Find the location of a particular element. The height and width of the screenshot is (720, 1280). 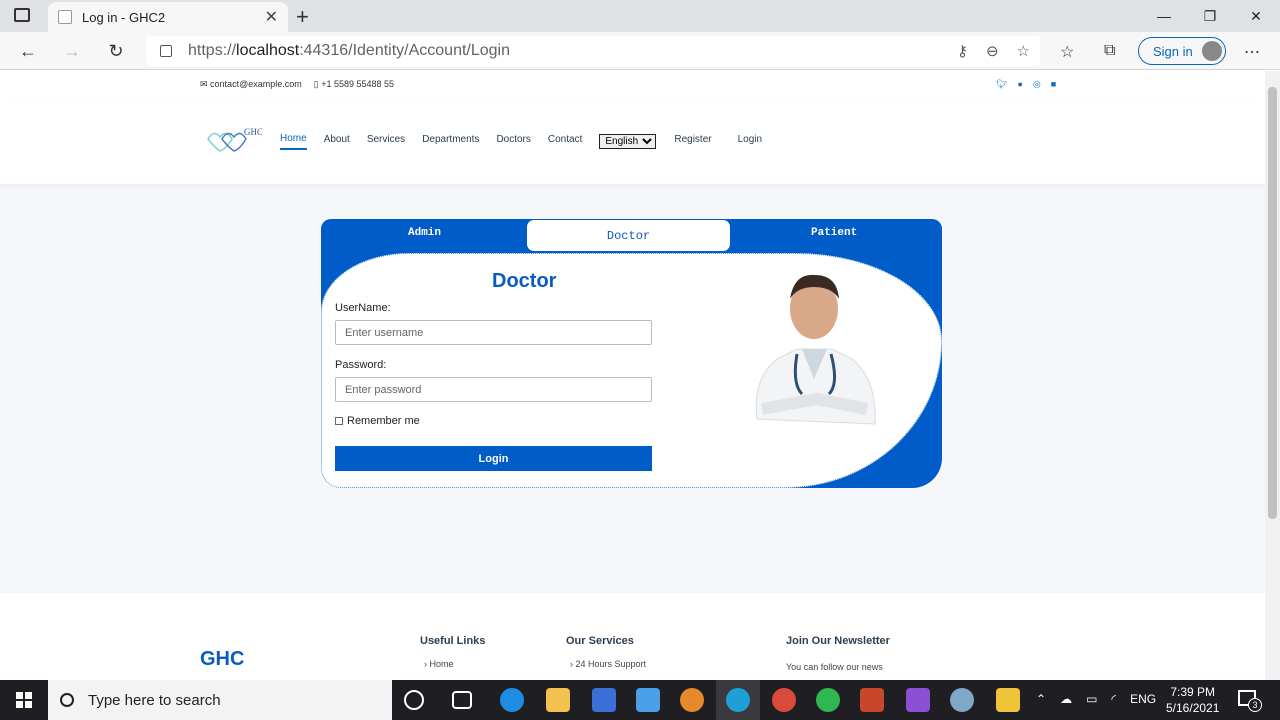

edge-active-slot is located at coordinates (738, 700).